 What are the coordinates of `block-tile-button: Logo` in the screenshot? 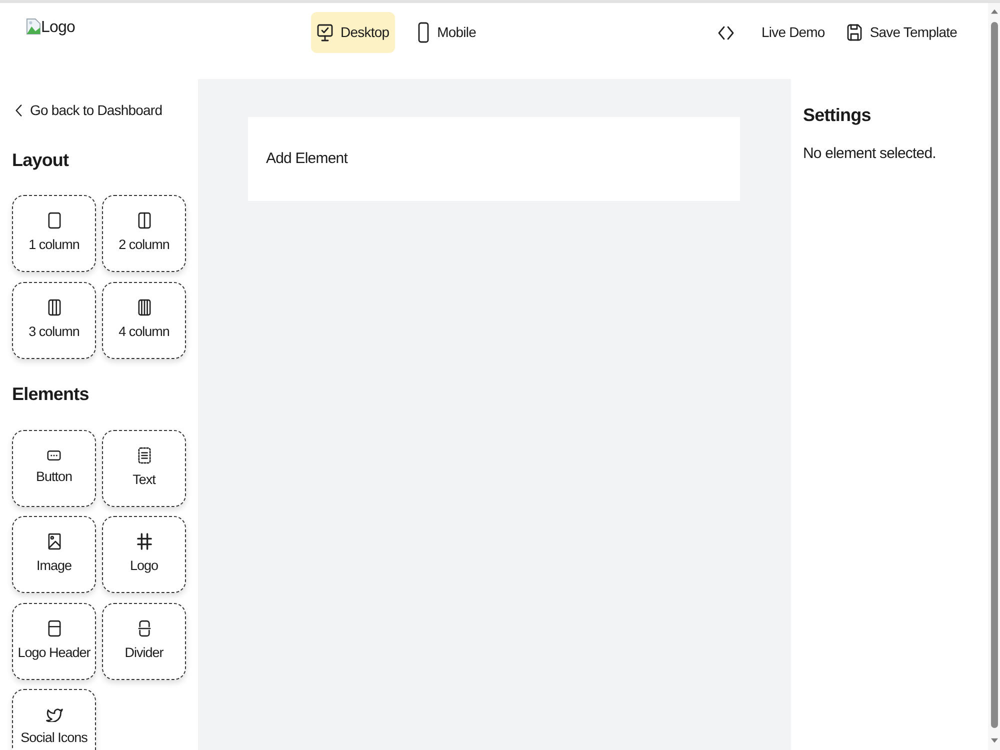 It's located at (144, 555).